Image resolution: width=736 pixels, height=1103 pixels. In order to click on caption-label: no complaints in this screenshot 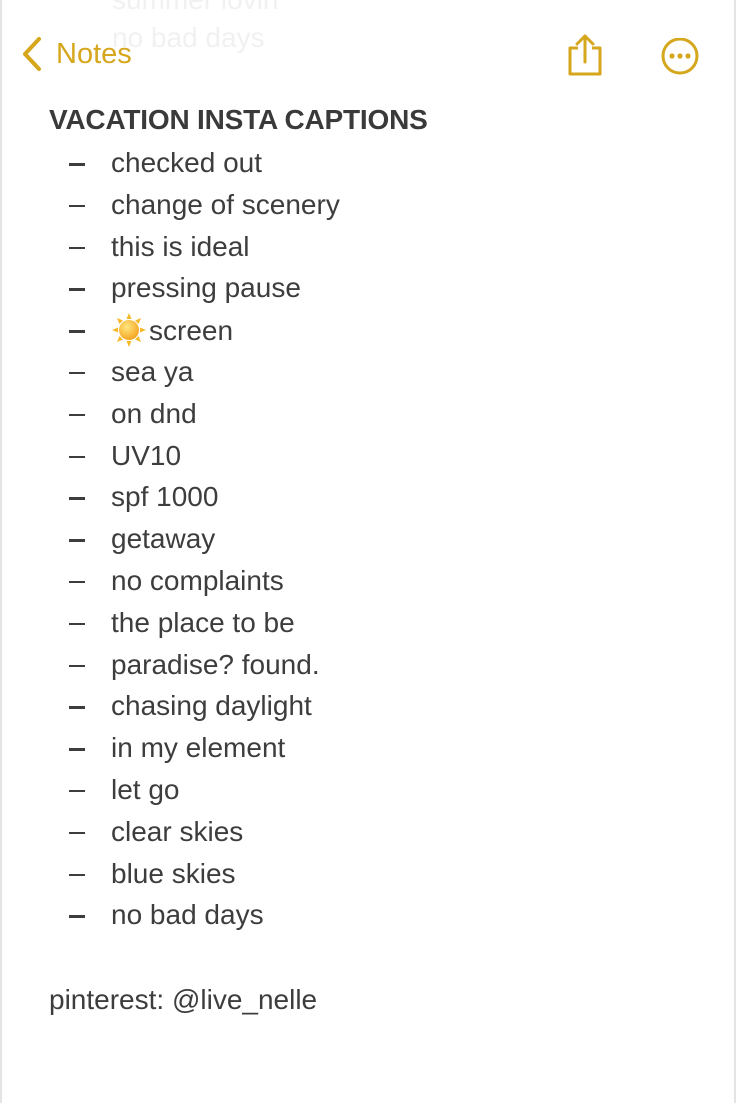, I will do `click(197, 580)`.